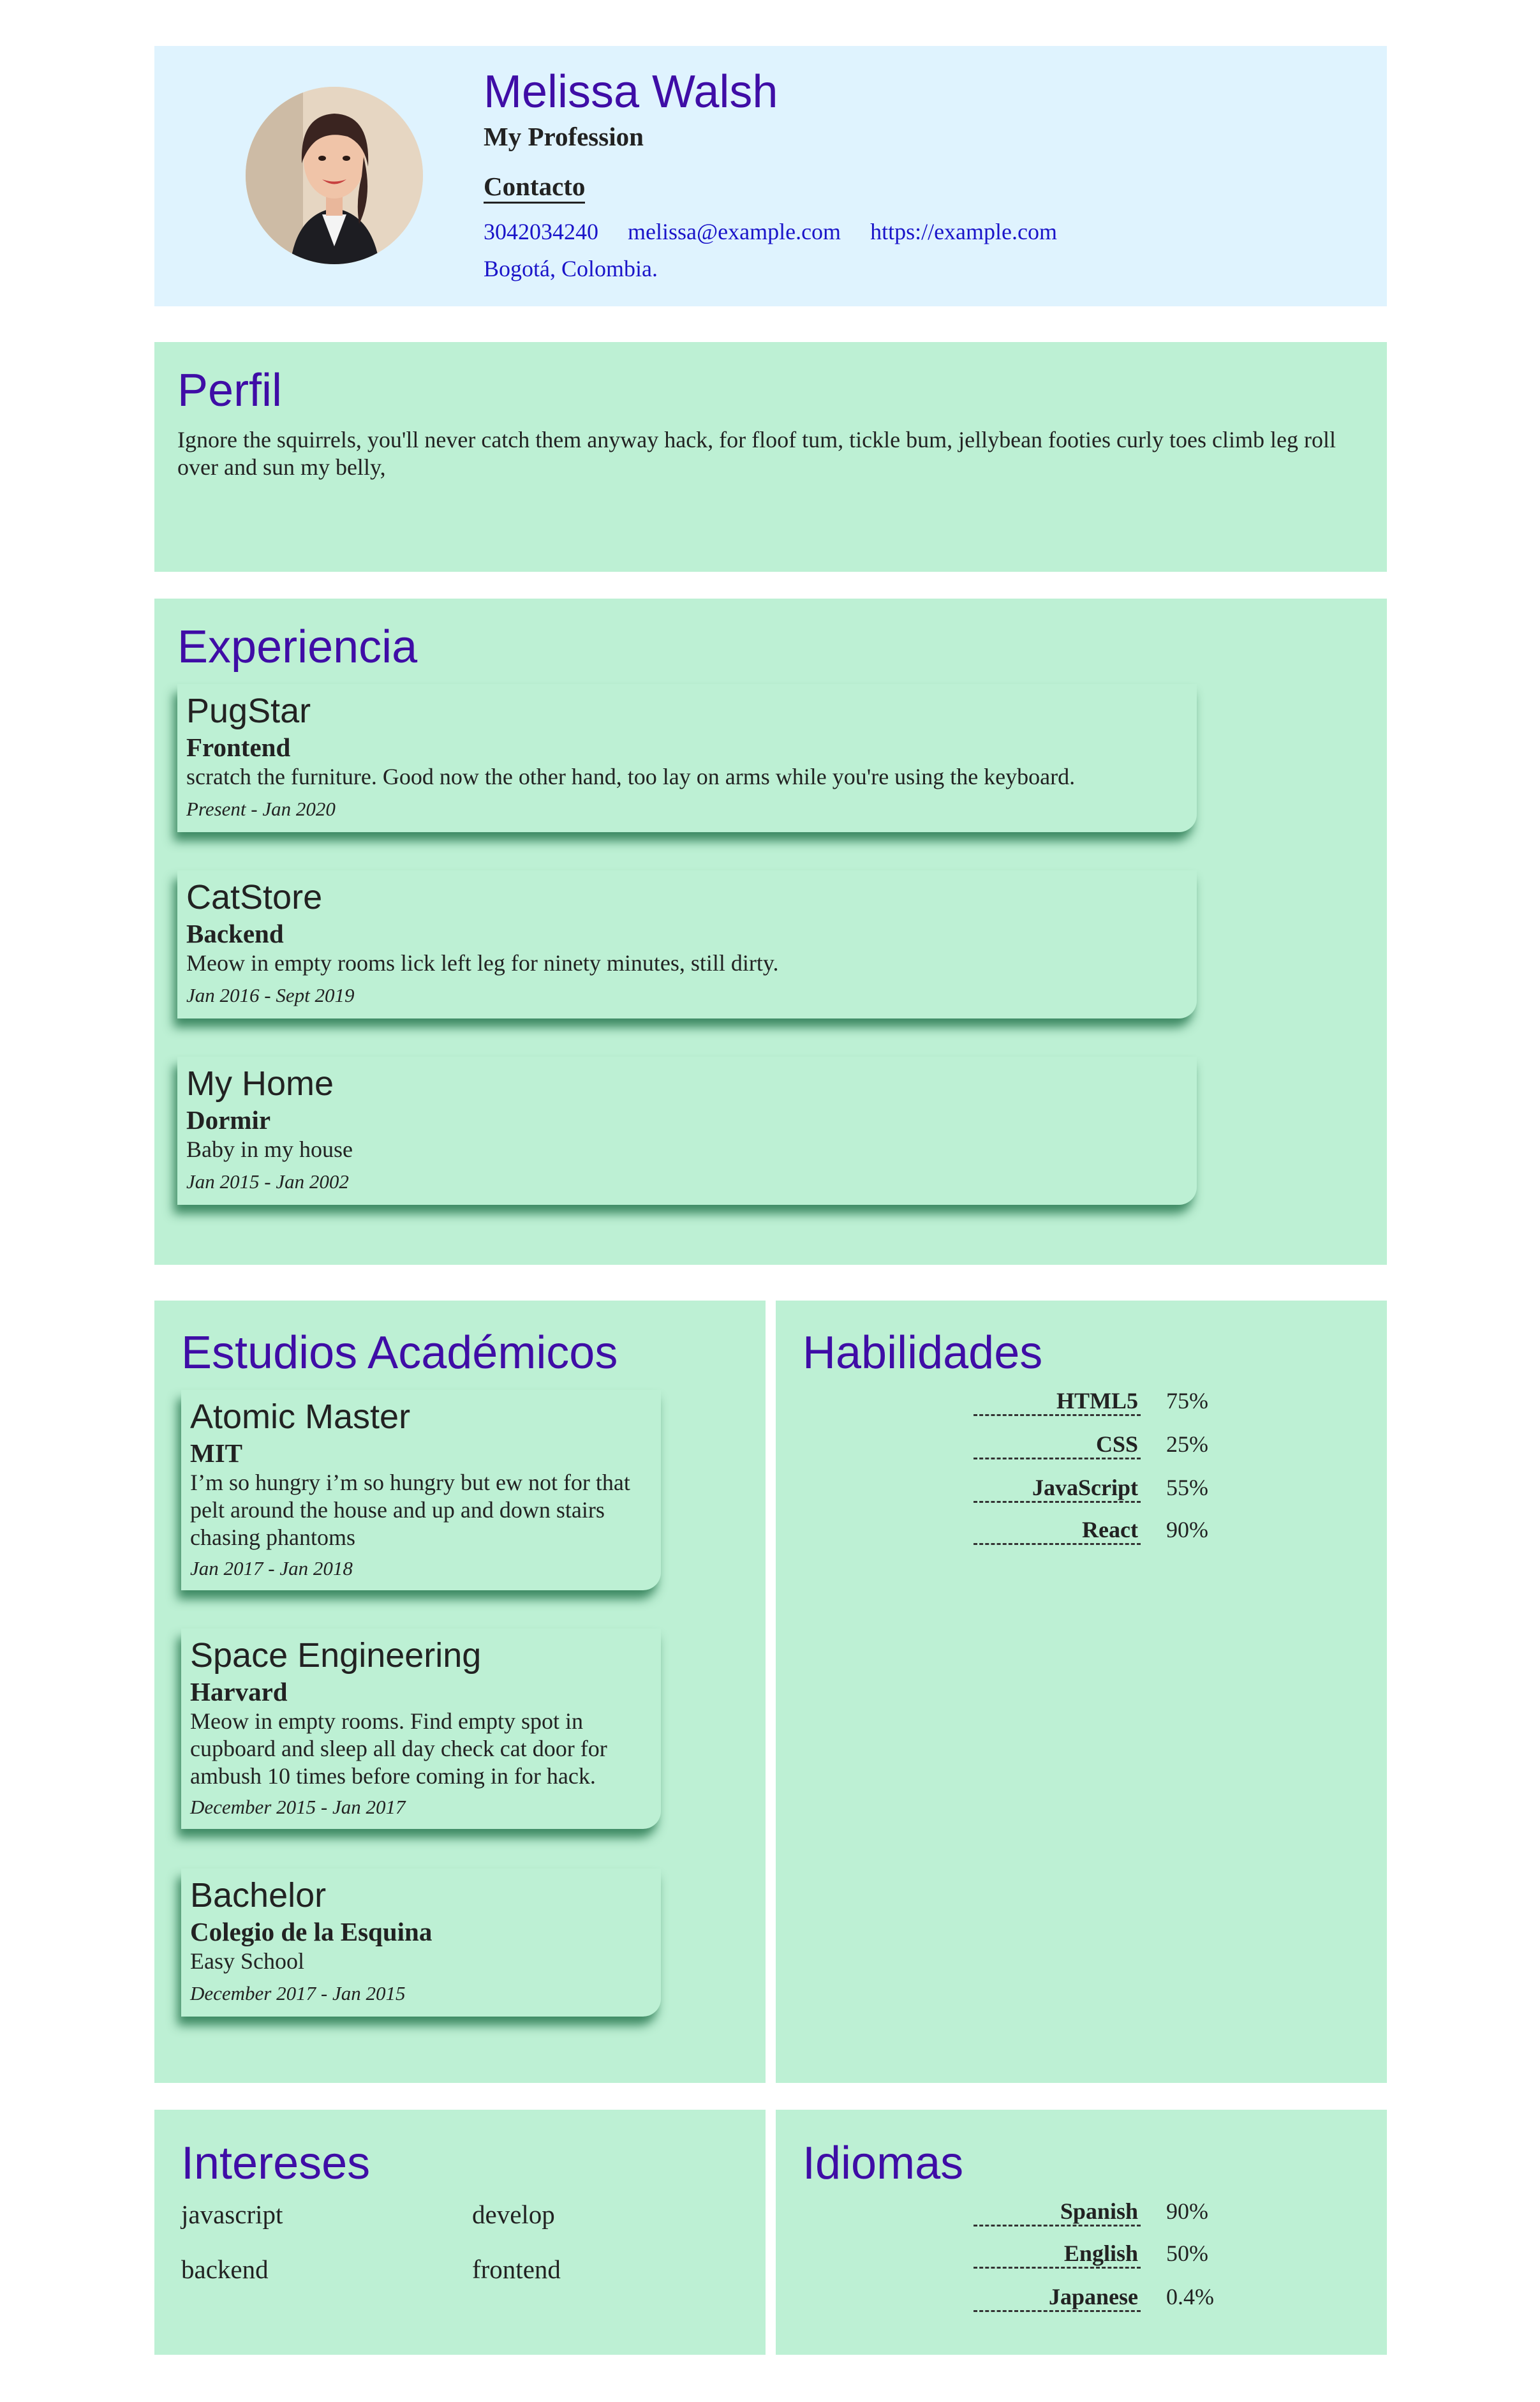 This screenshot has width=1540, height=2402. Describe the element at coordinates (270, 995) in the screenshot. I see `job-dates: Jan 2016 - Sept 2019` at that location.